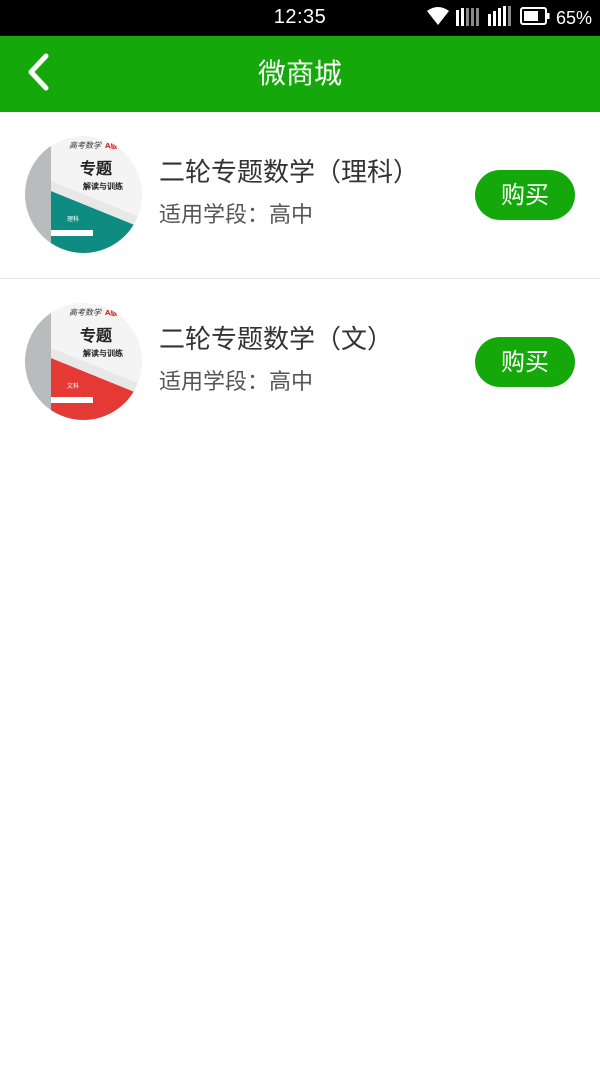 This screenshot has width=600, height=1067. I want to click on battery-icon, so click(534, 18).